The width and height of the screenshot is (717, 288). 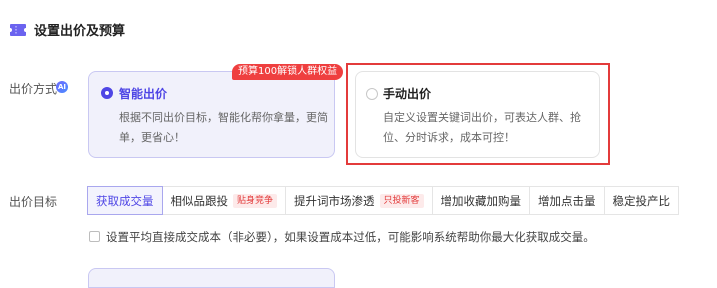 What do you see at coordinates (33, 89) in the screenshot?
I see `bid-method-label: 出价方式` at bounding box center [33, 89].